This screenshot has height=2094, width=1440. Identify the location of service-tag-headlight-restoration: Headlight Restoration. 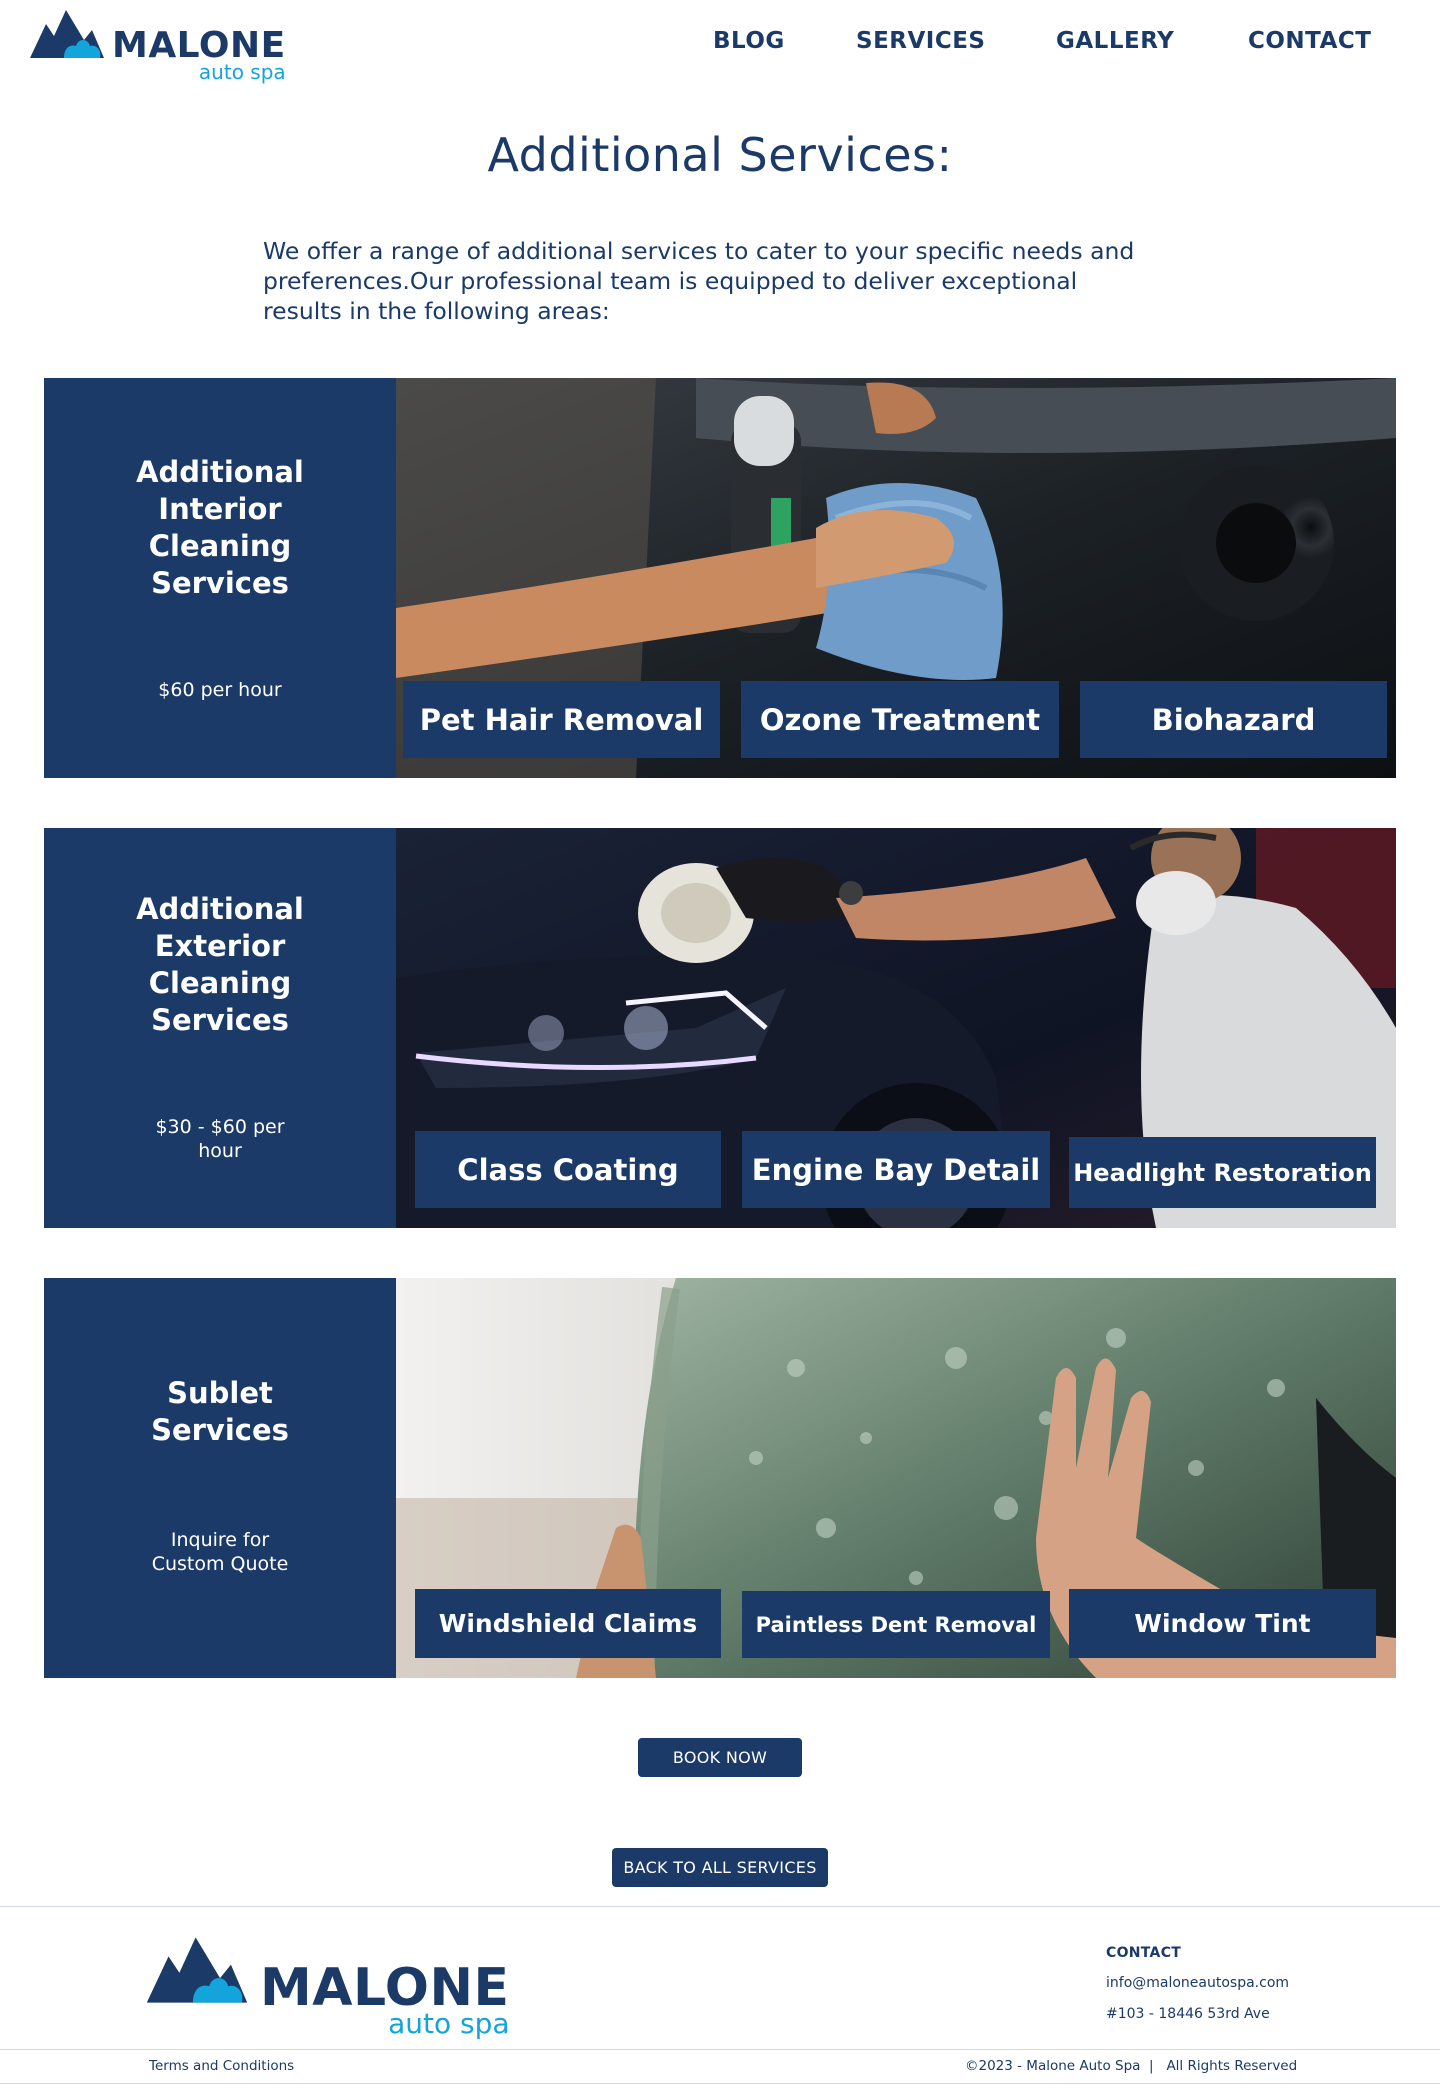
(1222, 1172).